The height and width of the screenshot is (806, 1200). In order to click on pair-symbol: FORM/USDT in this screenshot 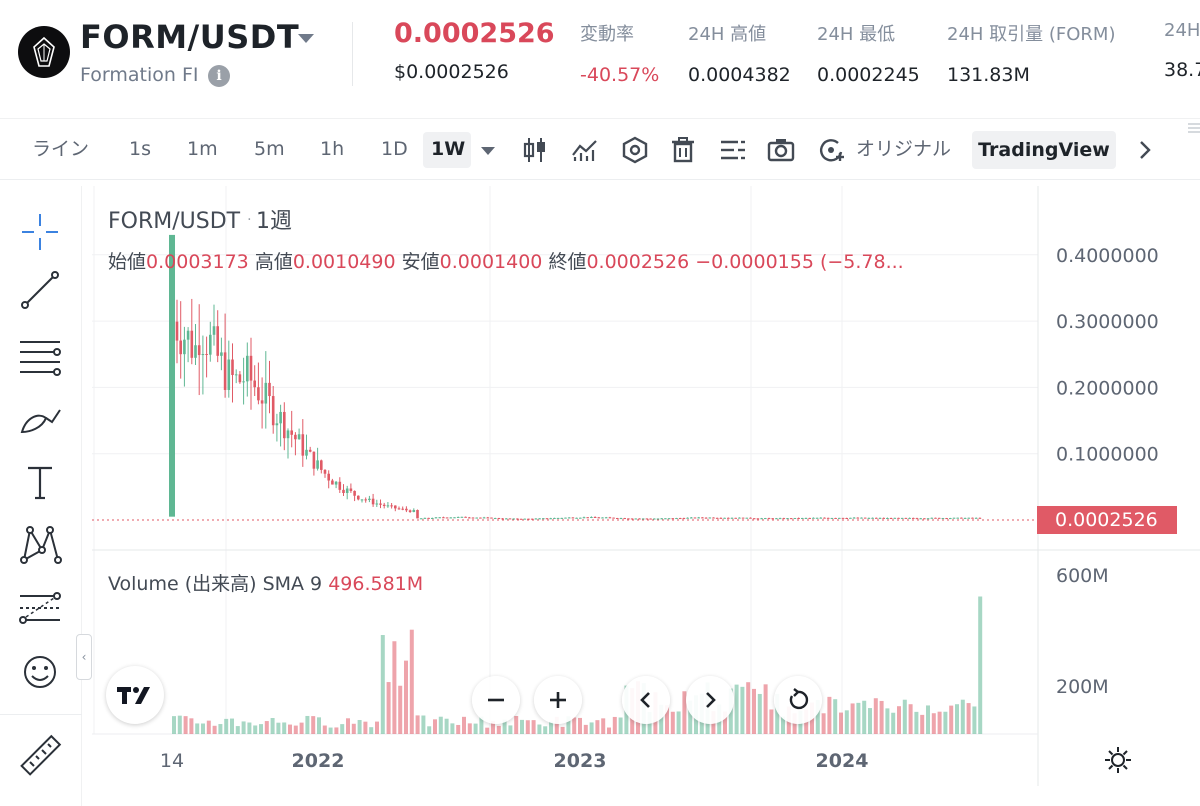, I will do `click(189, 37)`.